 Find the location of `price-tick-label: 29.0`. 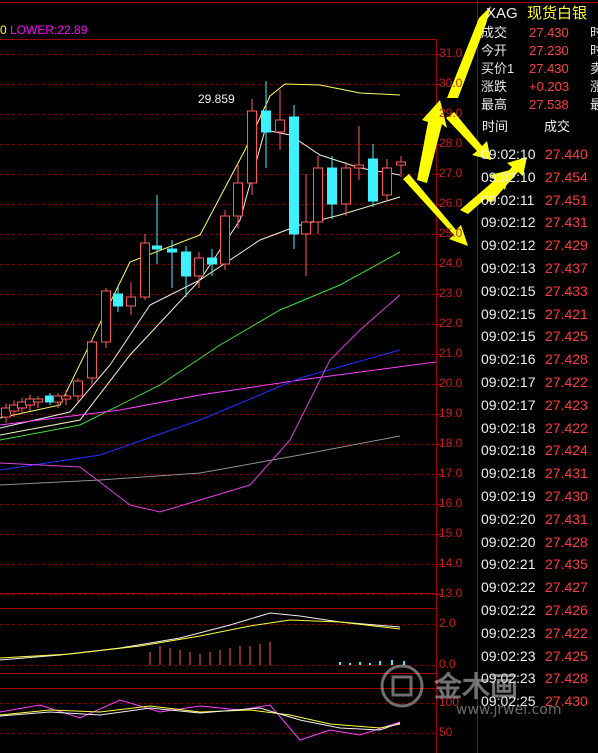

price-tick-label: 29.0 is located at coordinates (451, 113).